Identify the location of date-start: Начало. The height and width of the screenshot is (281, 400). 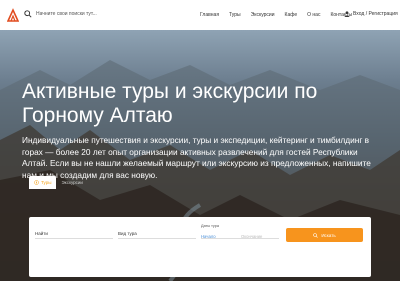
(208, 236).